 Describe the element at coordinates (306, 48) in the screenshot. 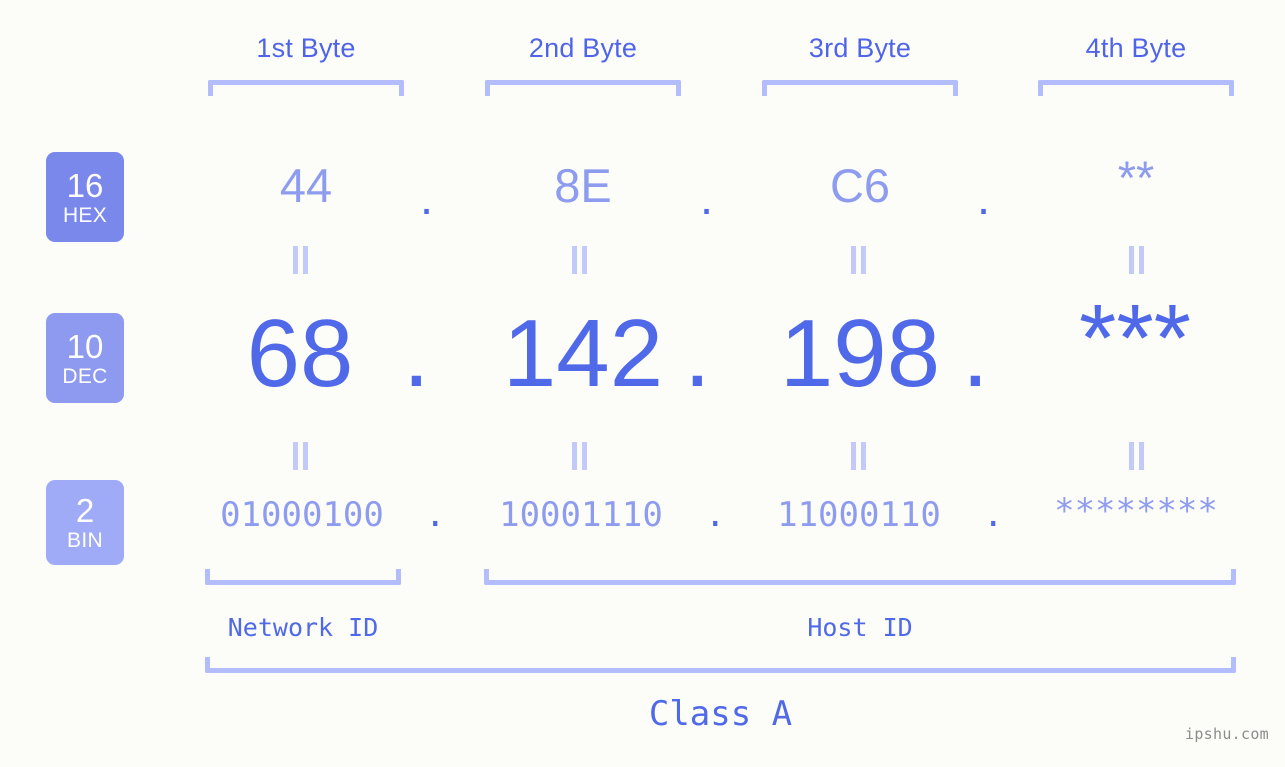

I see `byte-header-1: 1st Byte` at that location.